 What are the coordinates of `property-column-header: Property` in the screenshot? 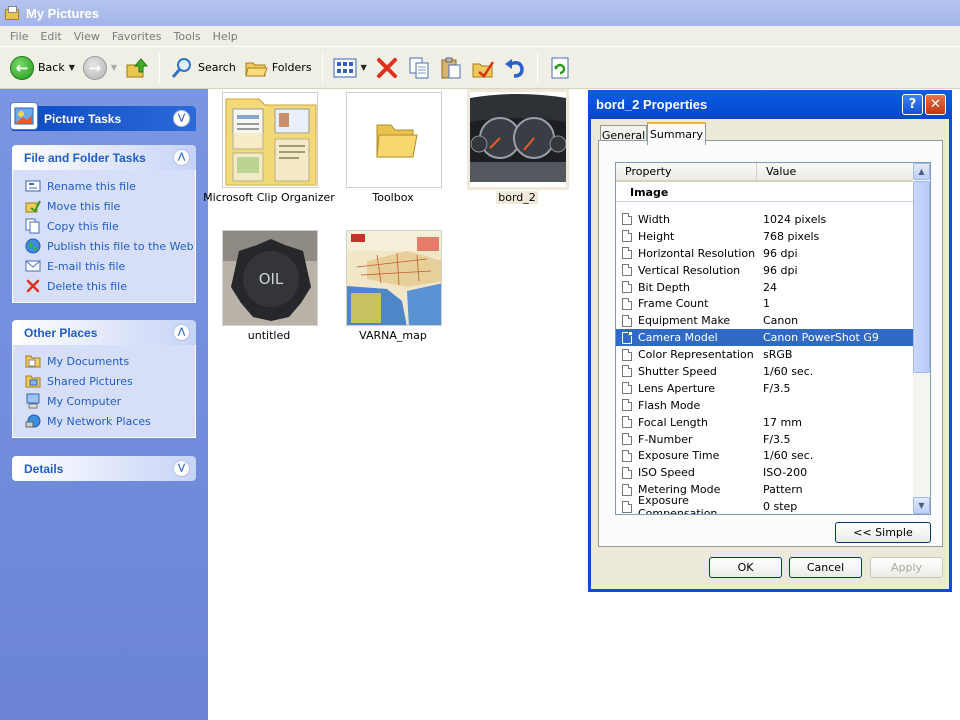 It's located at (686, 171).